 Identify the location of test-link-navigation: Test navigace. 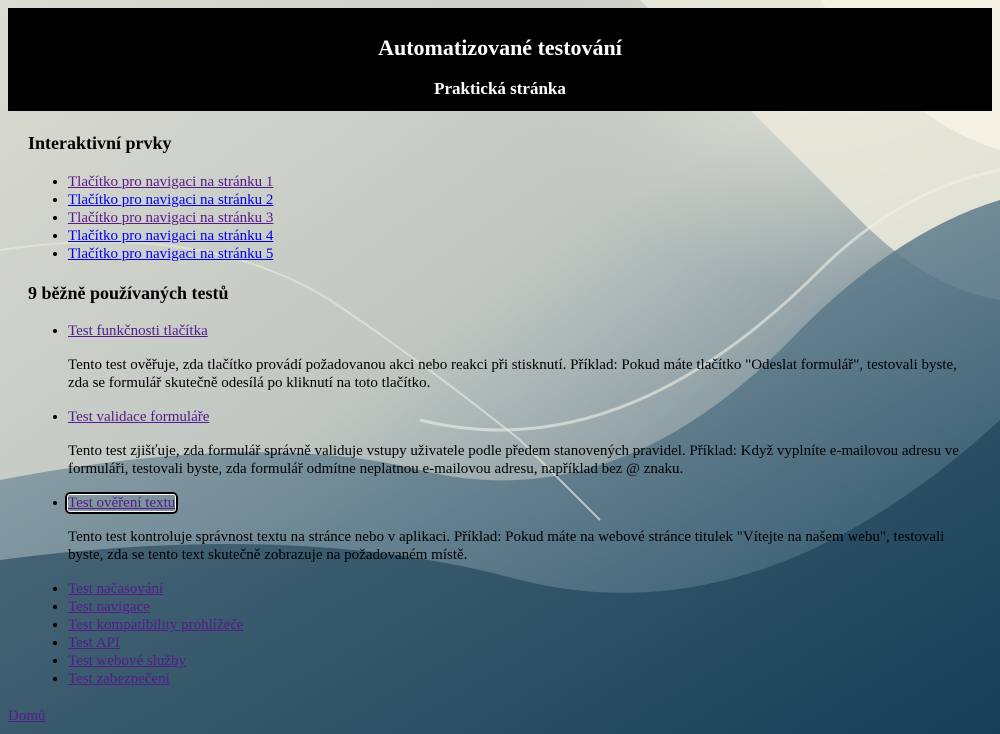
(109, 607).